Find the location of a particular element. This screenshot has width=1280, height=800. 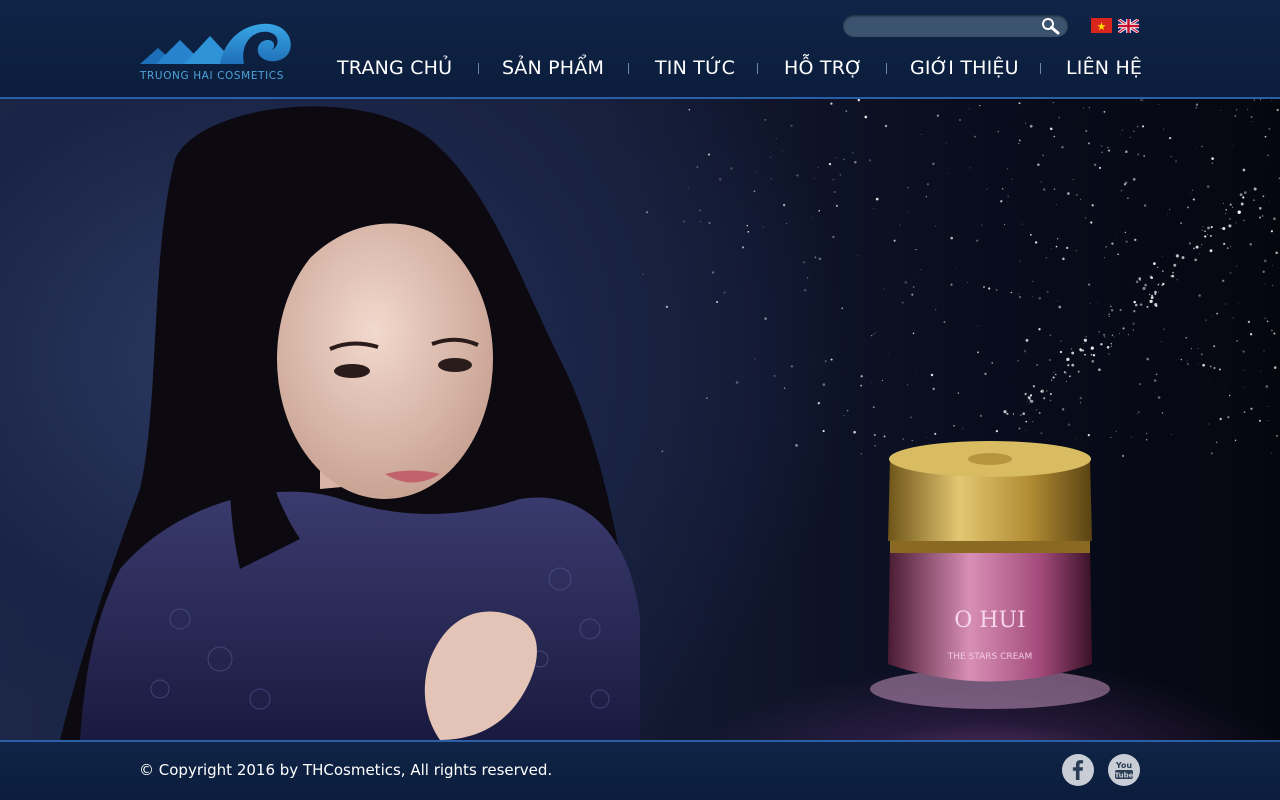

nav-item-contact: LIÊN HỆ is located at coordinates (1104, 68).